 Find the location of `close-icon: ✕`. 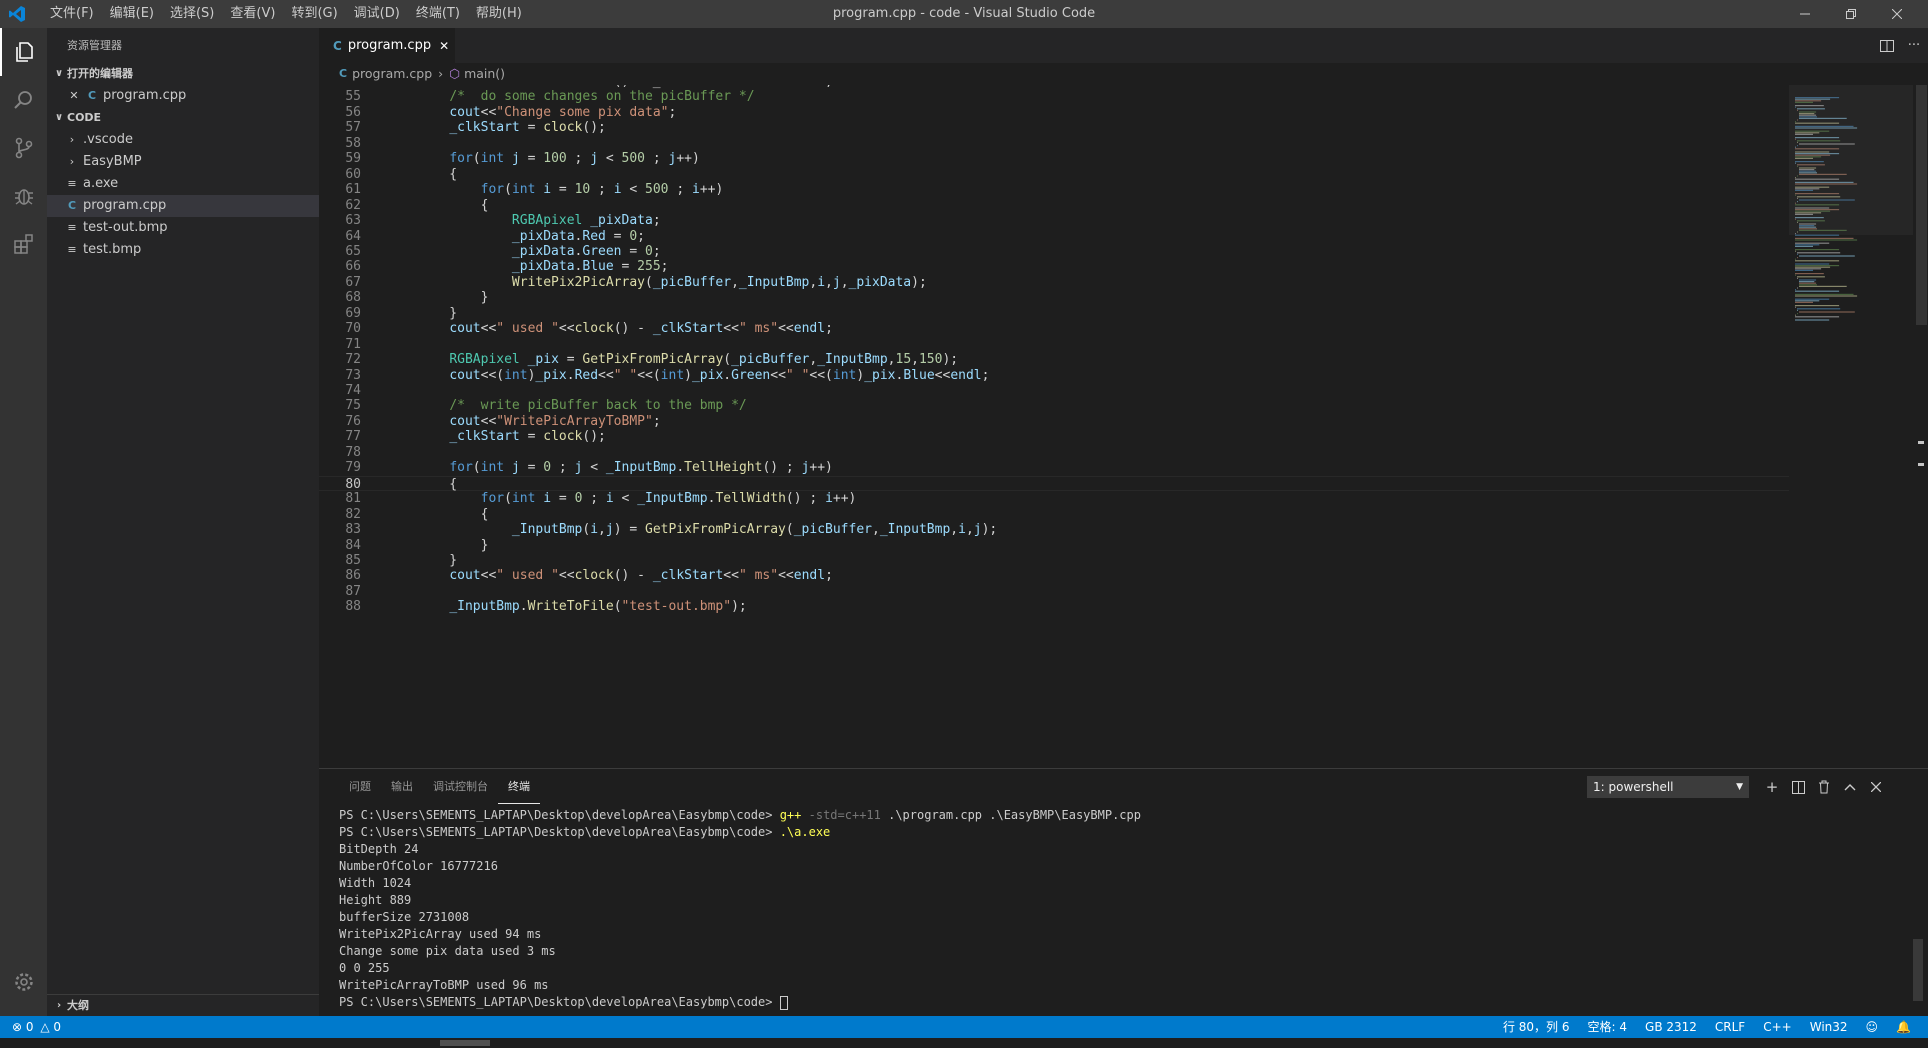

close-icon: ✕ is located at coordinates (74, 96).